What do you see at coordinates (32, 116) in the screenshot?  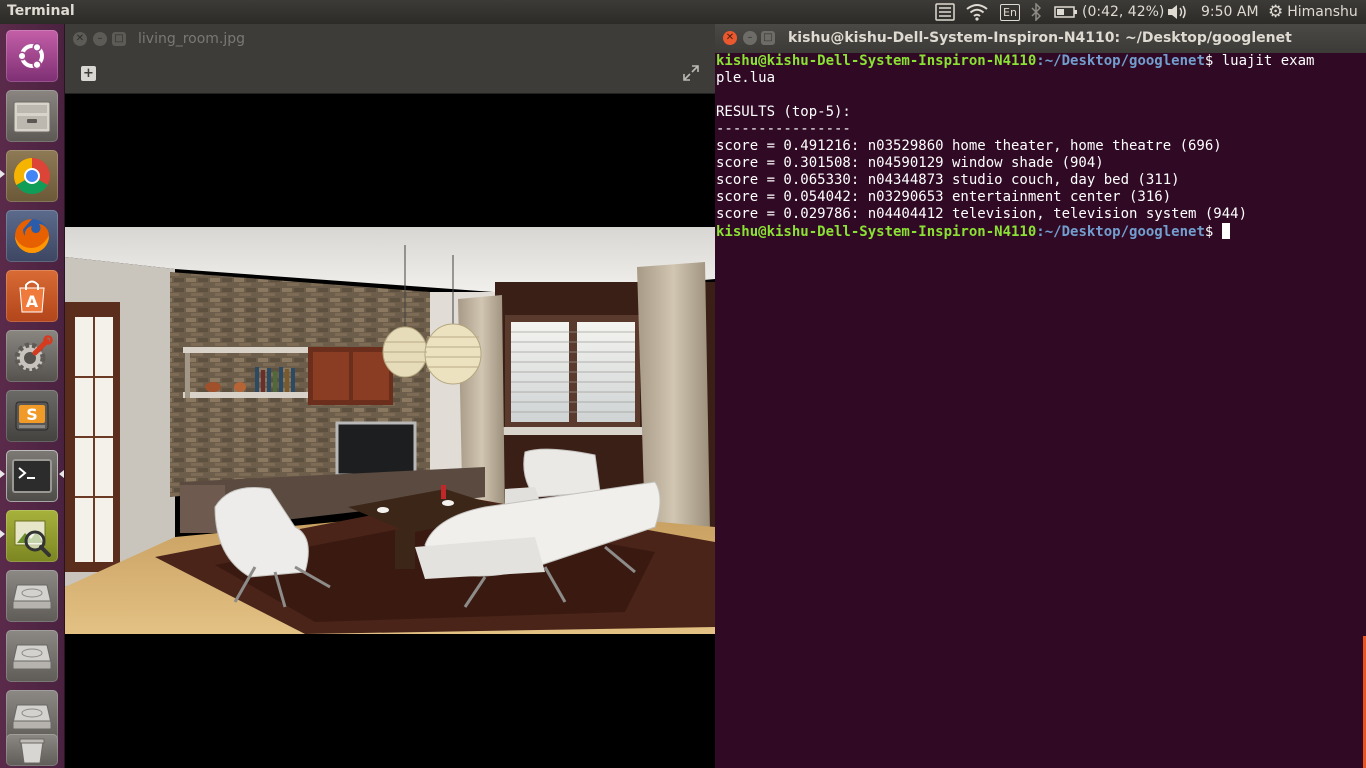 I see `files-icon` at bounding box center [32, 116].